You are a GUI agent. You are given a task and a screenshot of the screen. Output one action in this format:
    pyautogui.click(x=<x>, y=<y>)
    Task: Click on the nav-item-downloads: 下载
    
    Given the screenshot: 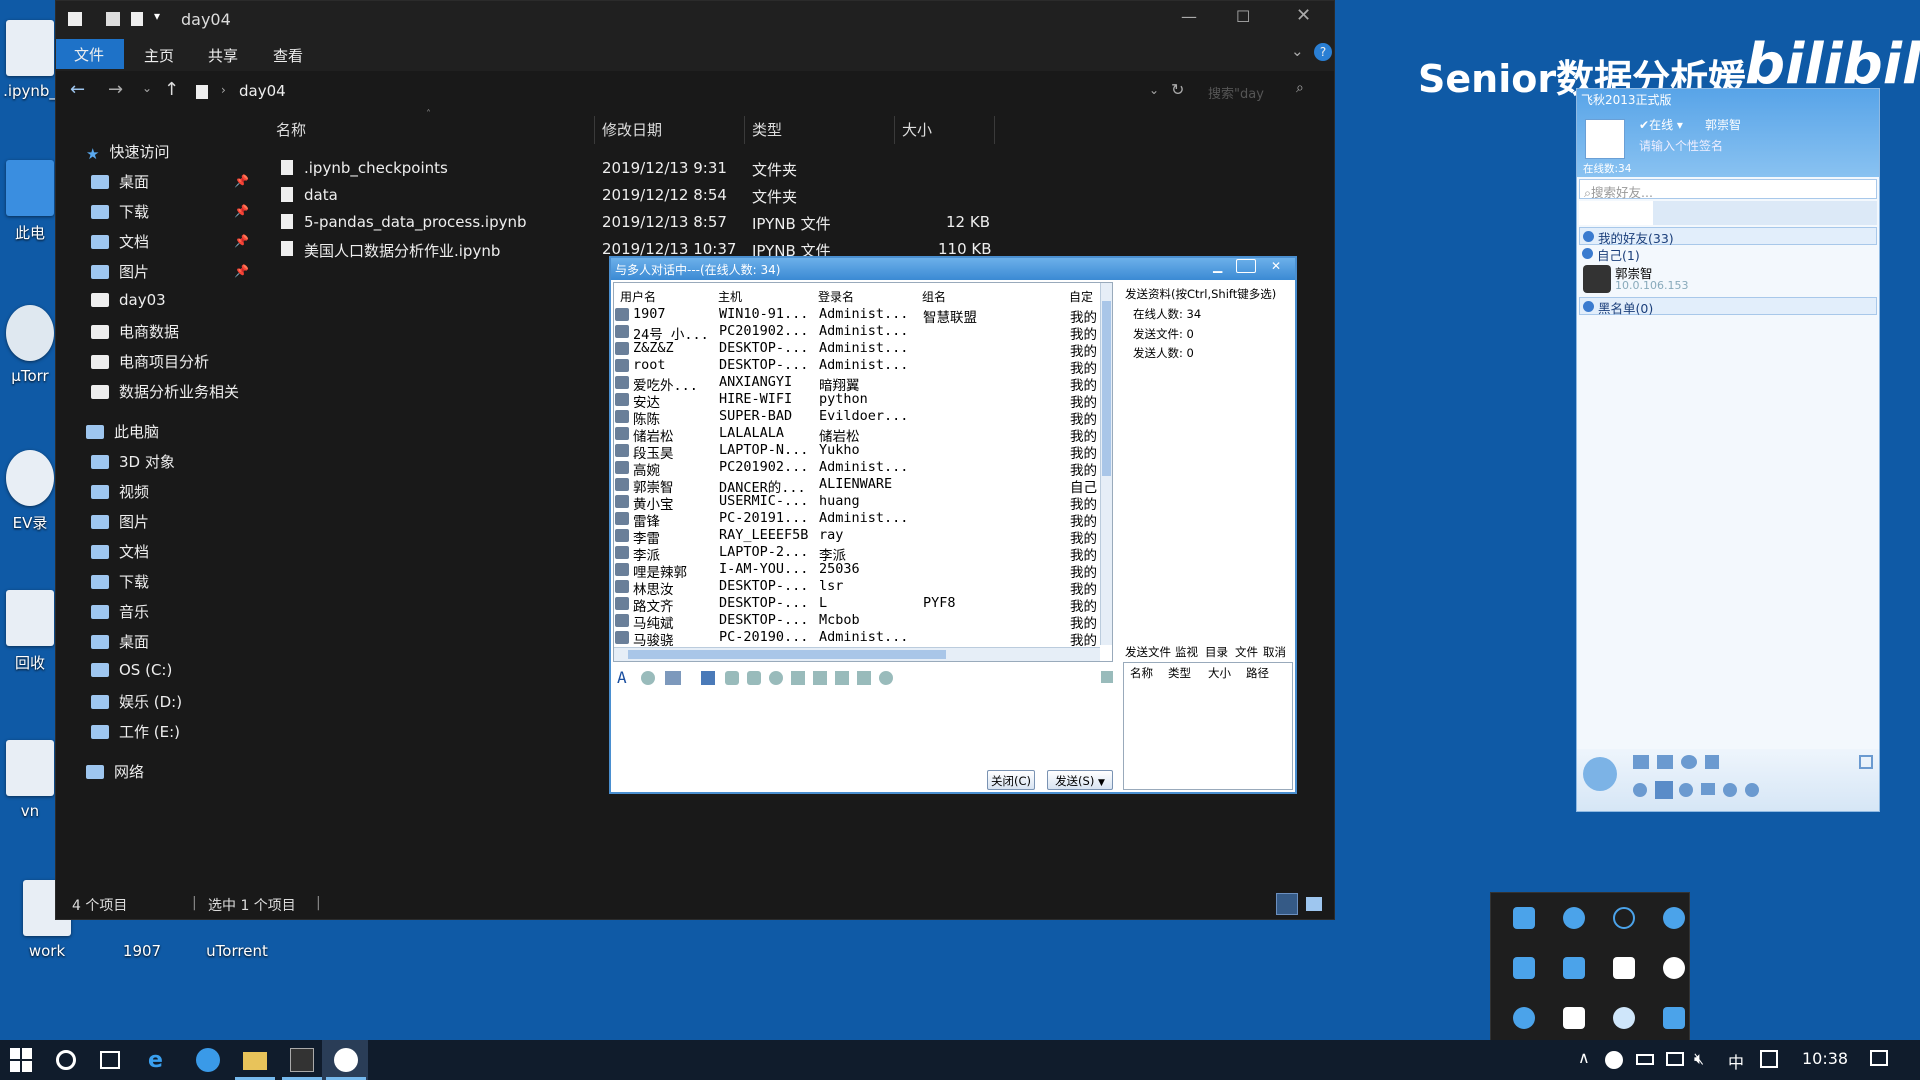 What is the action you would take?
    pyautogui.click(x=120, y=581)
    